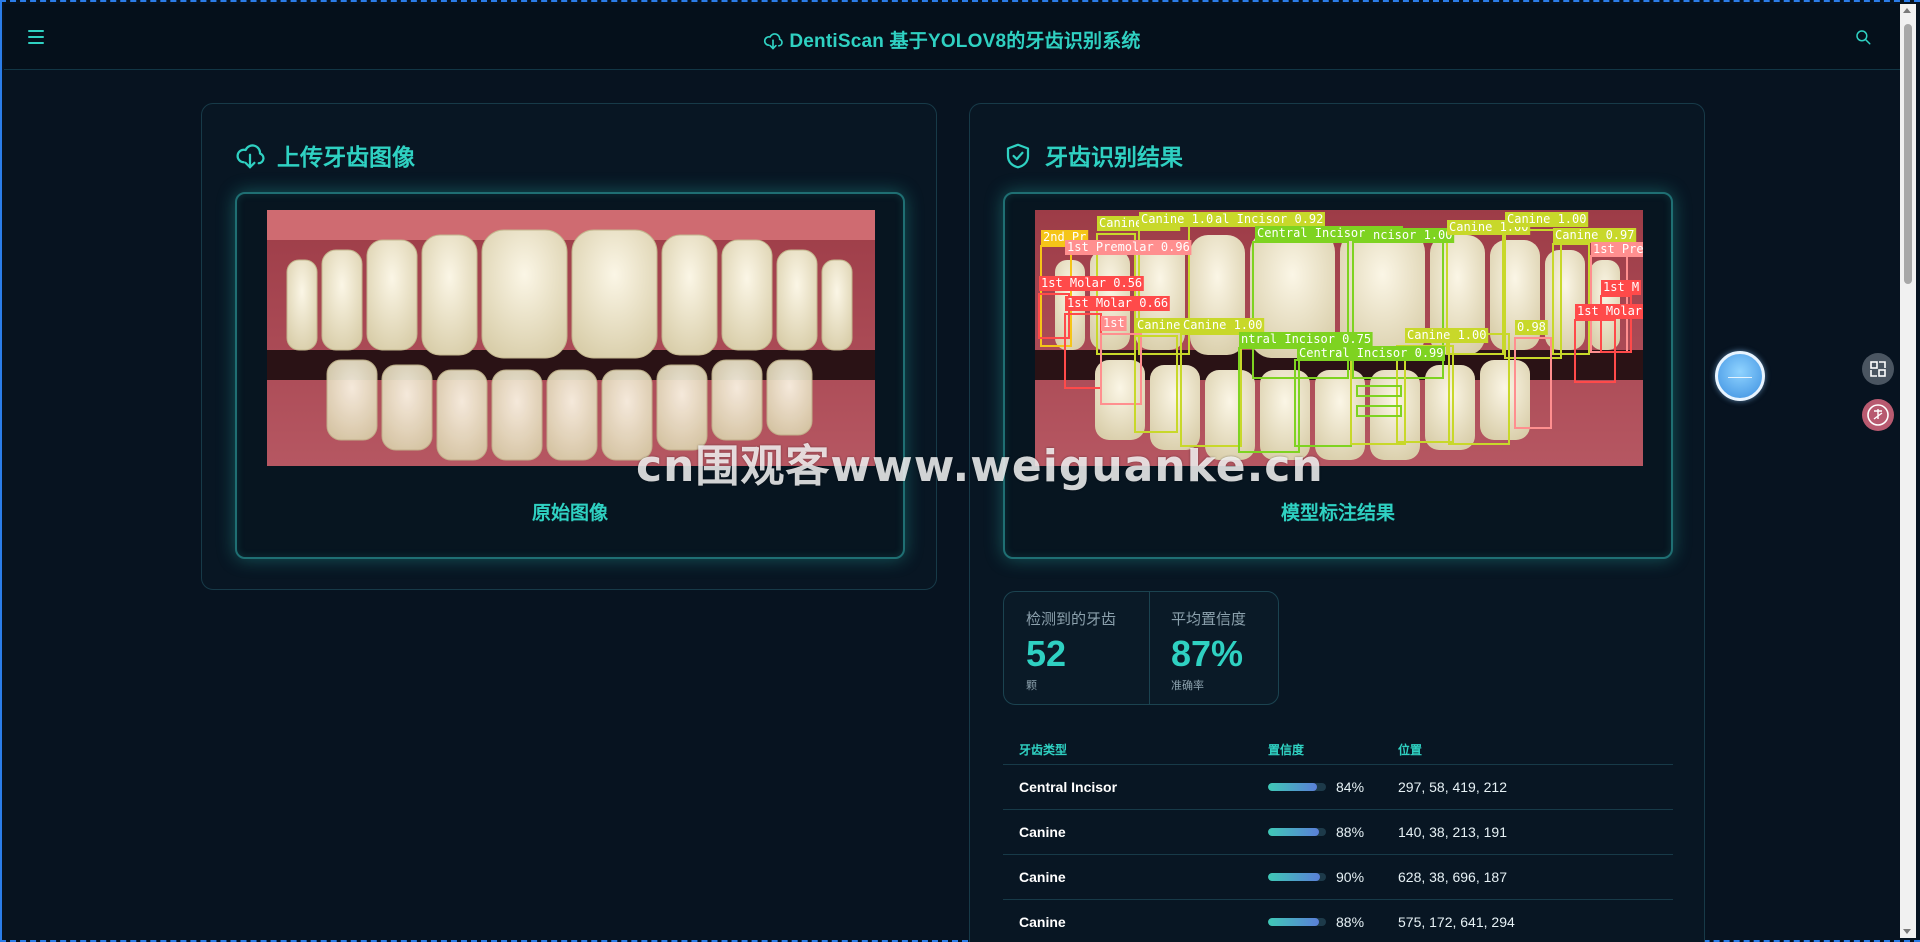 This screenshot has height=942, width=1920. Describe the element at coordinates (1306, 339) in the screenshot. I see `detection-label: ntral Incisor 0.75` at that location.